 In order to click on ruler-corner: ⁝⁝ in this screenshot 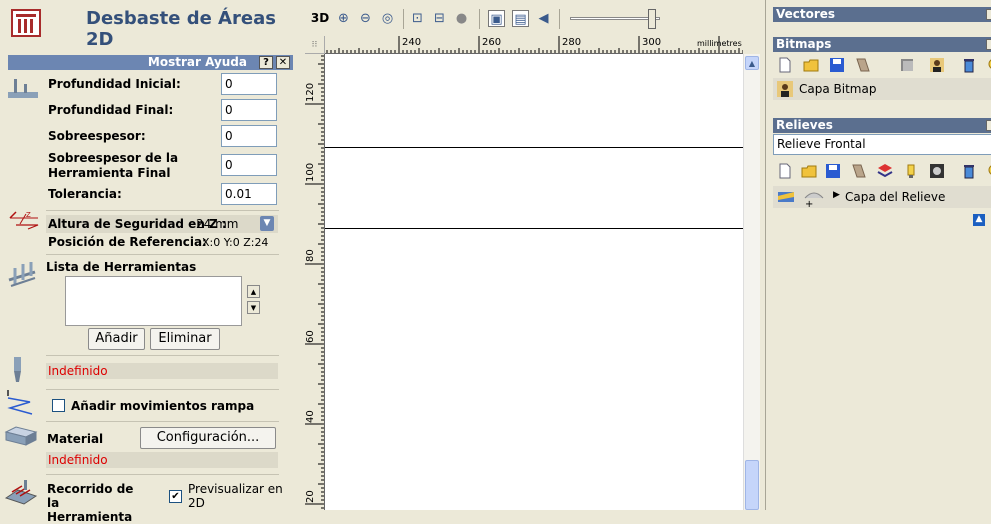, I will do `click(315, 45)`.